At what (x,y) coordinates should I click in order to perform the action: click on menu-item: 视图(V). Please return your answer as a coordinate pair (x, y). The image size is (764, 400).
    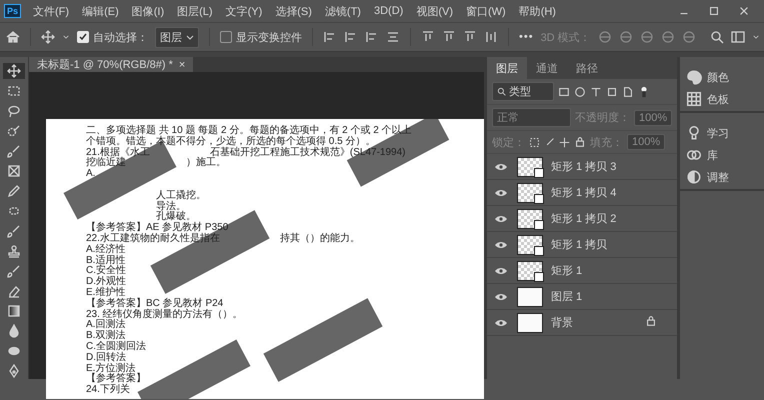
    Looking at the image, I should click on (434, 11).